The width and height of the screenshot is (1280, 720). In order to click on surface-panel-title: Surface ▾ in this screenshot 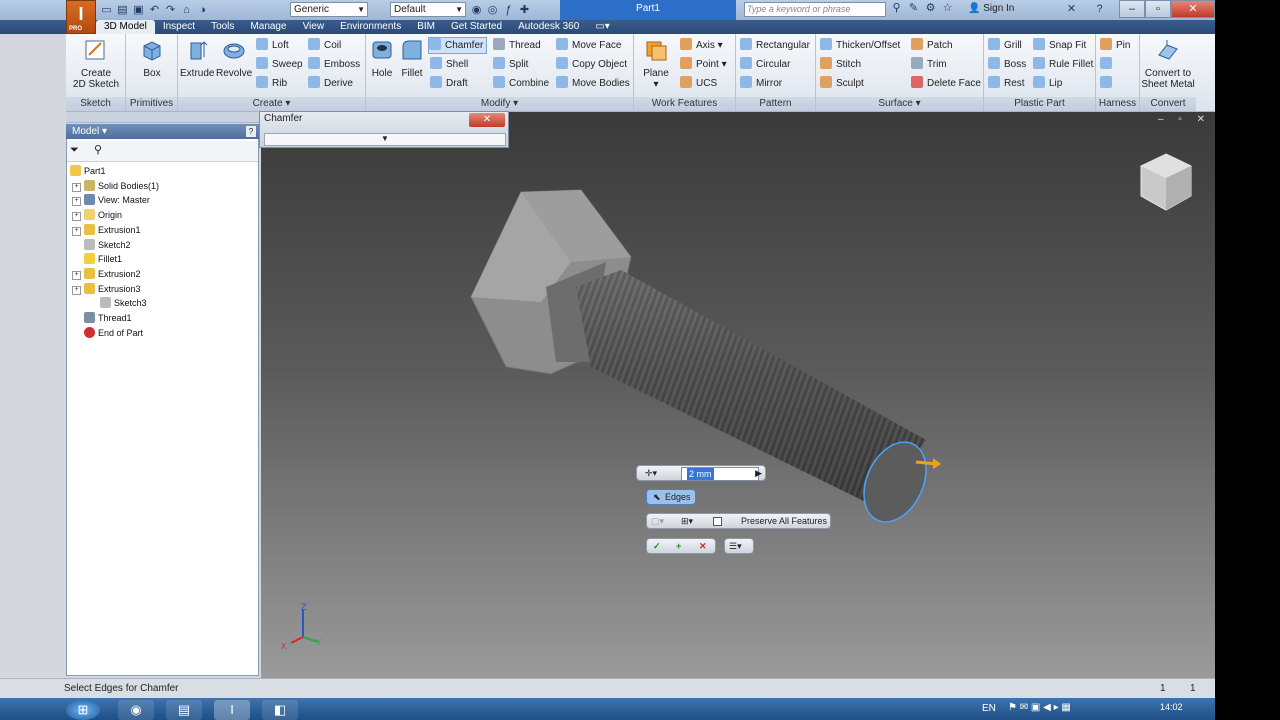, I will do `click(899, 104)`.